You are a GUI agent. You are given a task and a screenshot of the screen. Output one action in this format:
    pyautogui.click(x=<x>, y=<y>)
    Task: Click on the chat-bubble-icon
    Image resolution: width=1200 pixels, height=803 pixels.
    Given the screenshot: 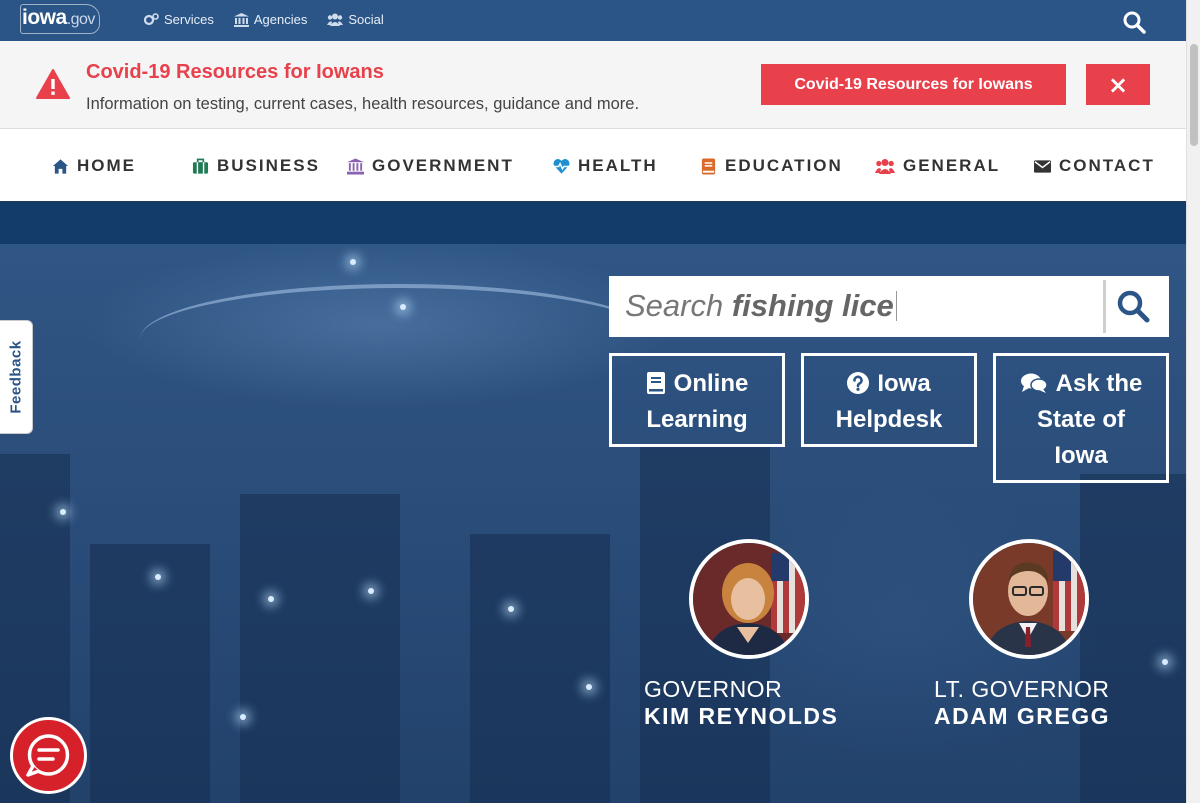 What is the action you would take?
    pyautogui.click(x=48, y=755)
    